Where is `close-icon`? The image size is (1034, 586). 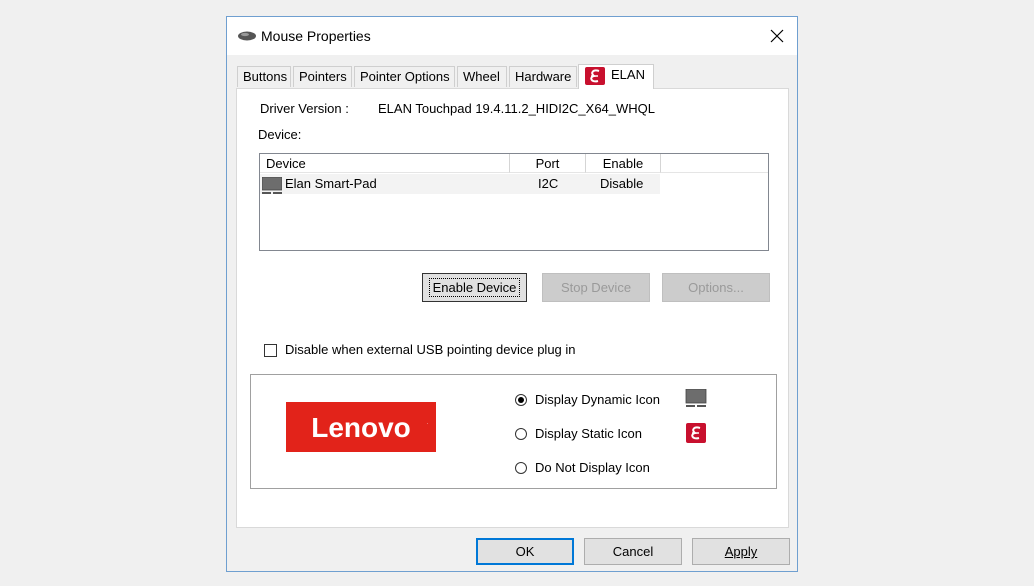 close-icon is located at coordinates (777, 36).